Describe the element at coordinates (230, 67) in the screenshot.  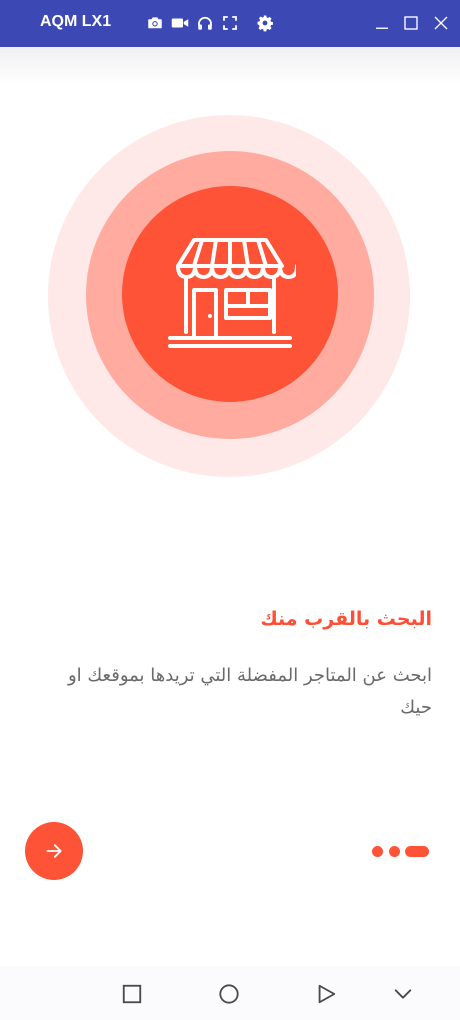
I see `toolbar-shadow` at that location.